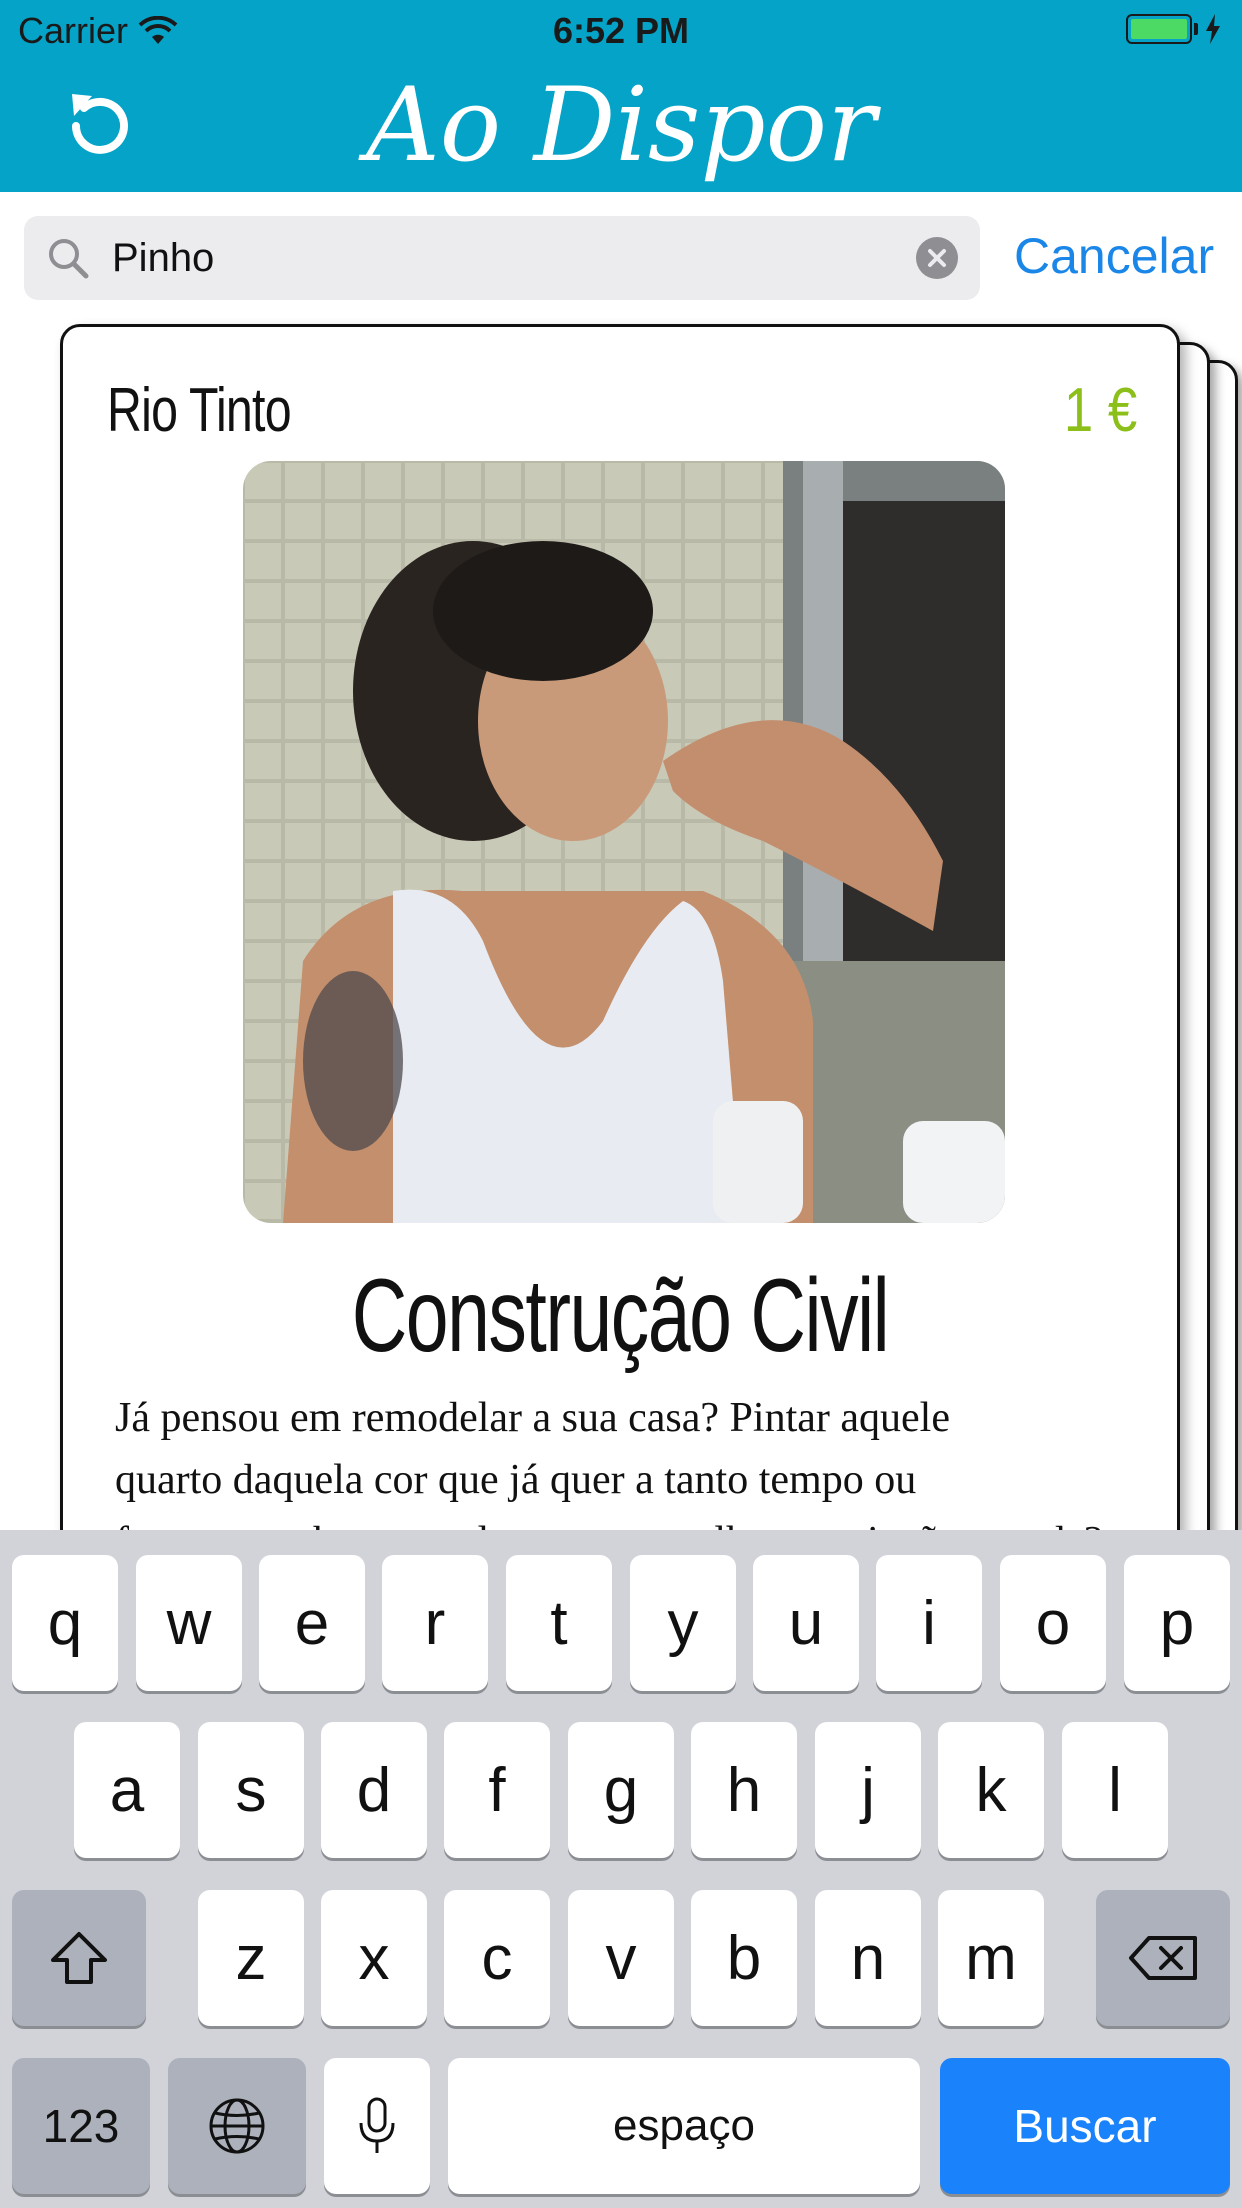  I want to click on search-icon, so click(69, 259).